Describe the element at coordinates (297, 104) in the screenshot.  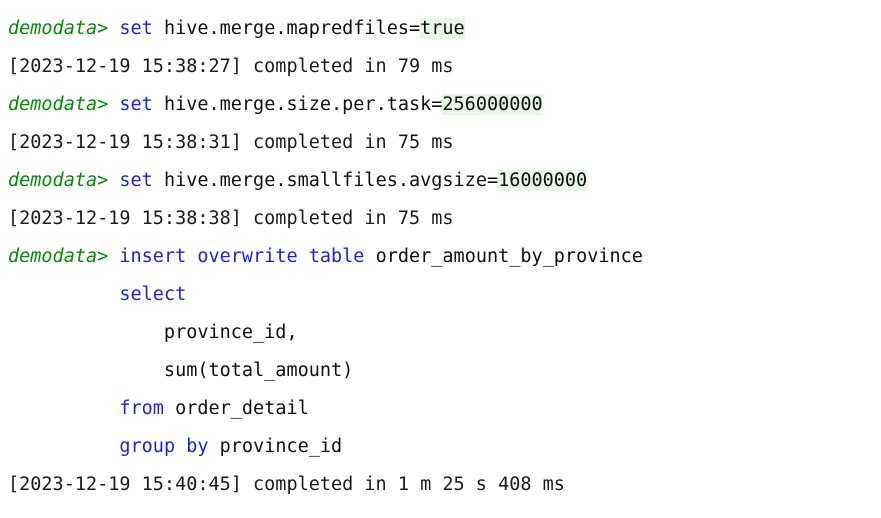
I see `text-token: hive.merge.size.per.task=` at that location.